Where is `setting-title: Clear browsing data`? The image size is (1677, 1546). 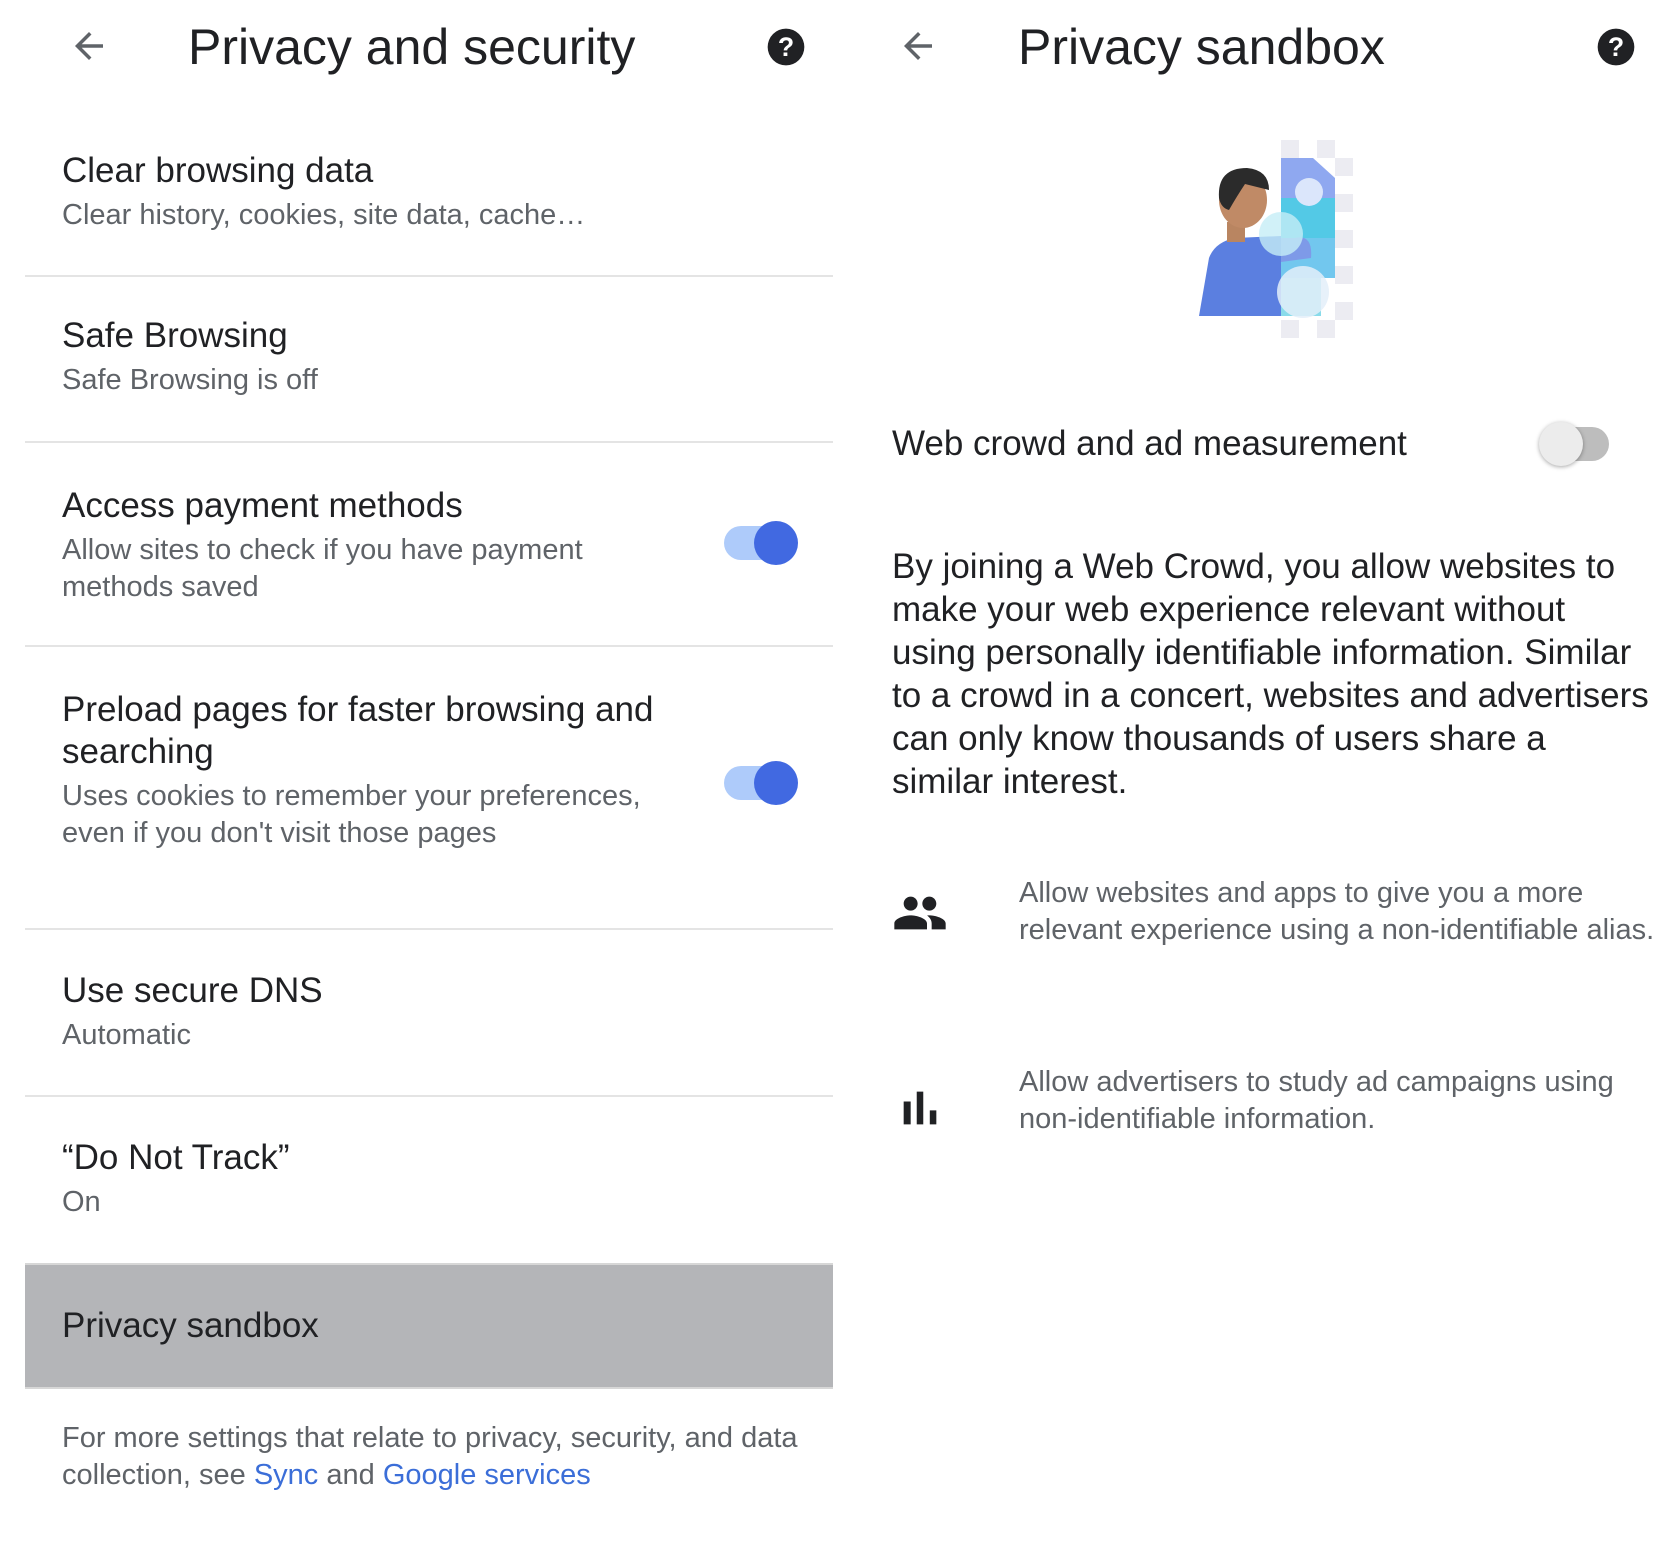 setting-title: Clear browsing data is located at coordinates (218, 170).